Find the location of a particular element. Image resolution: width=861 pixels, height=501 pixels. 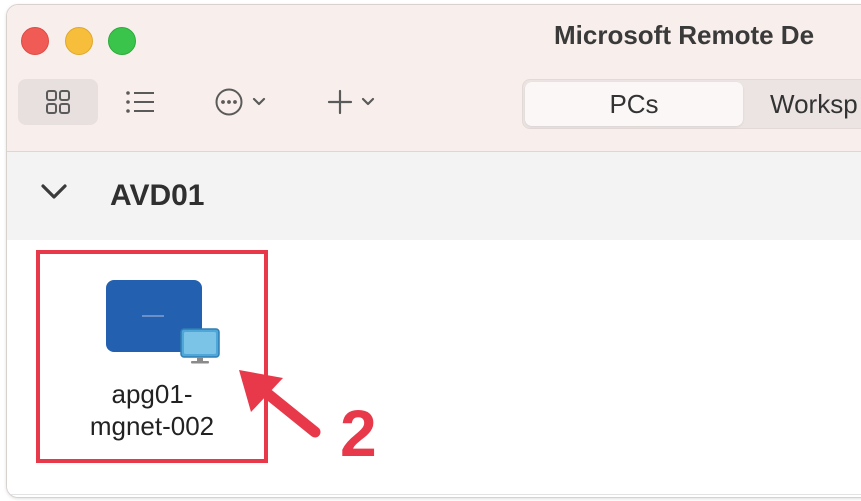

zoom-window-button is located at coordinates (122, 41).